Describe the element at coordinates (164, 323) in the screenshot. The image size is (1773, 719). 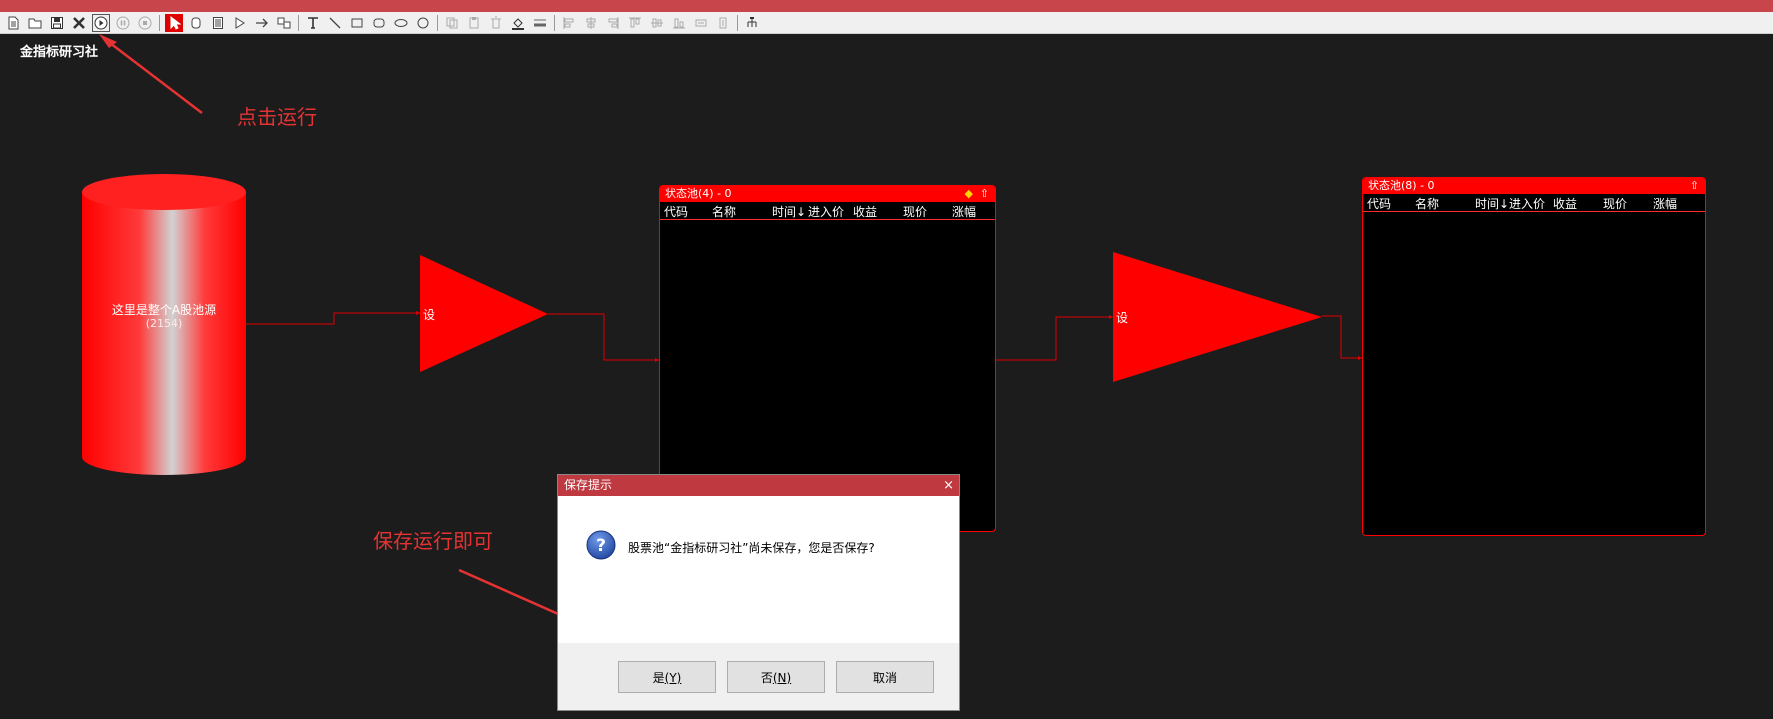
I see `source-count: (2154)` at that location.